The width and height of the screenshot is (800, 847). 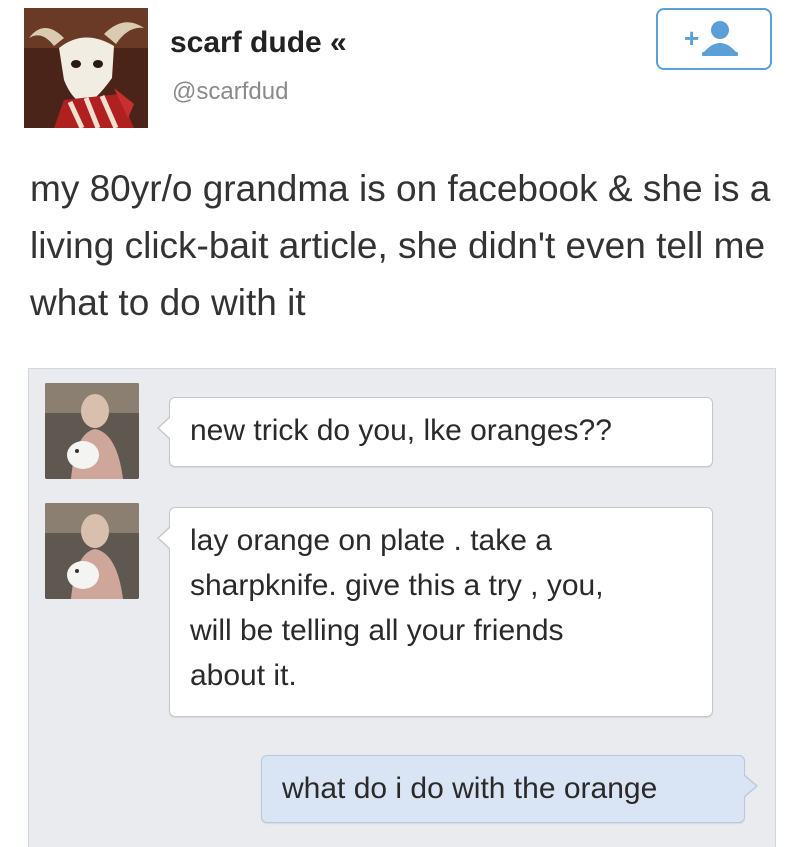 What do you see at coordinates (401, 430) in the screenshot?
I see `message-text: new trick do you, lke oranges??` at bounding box center [401, 430].